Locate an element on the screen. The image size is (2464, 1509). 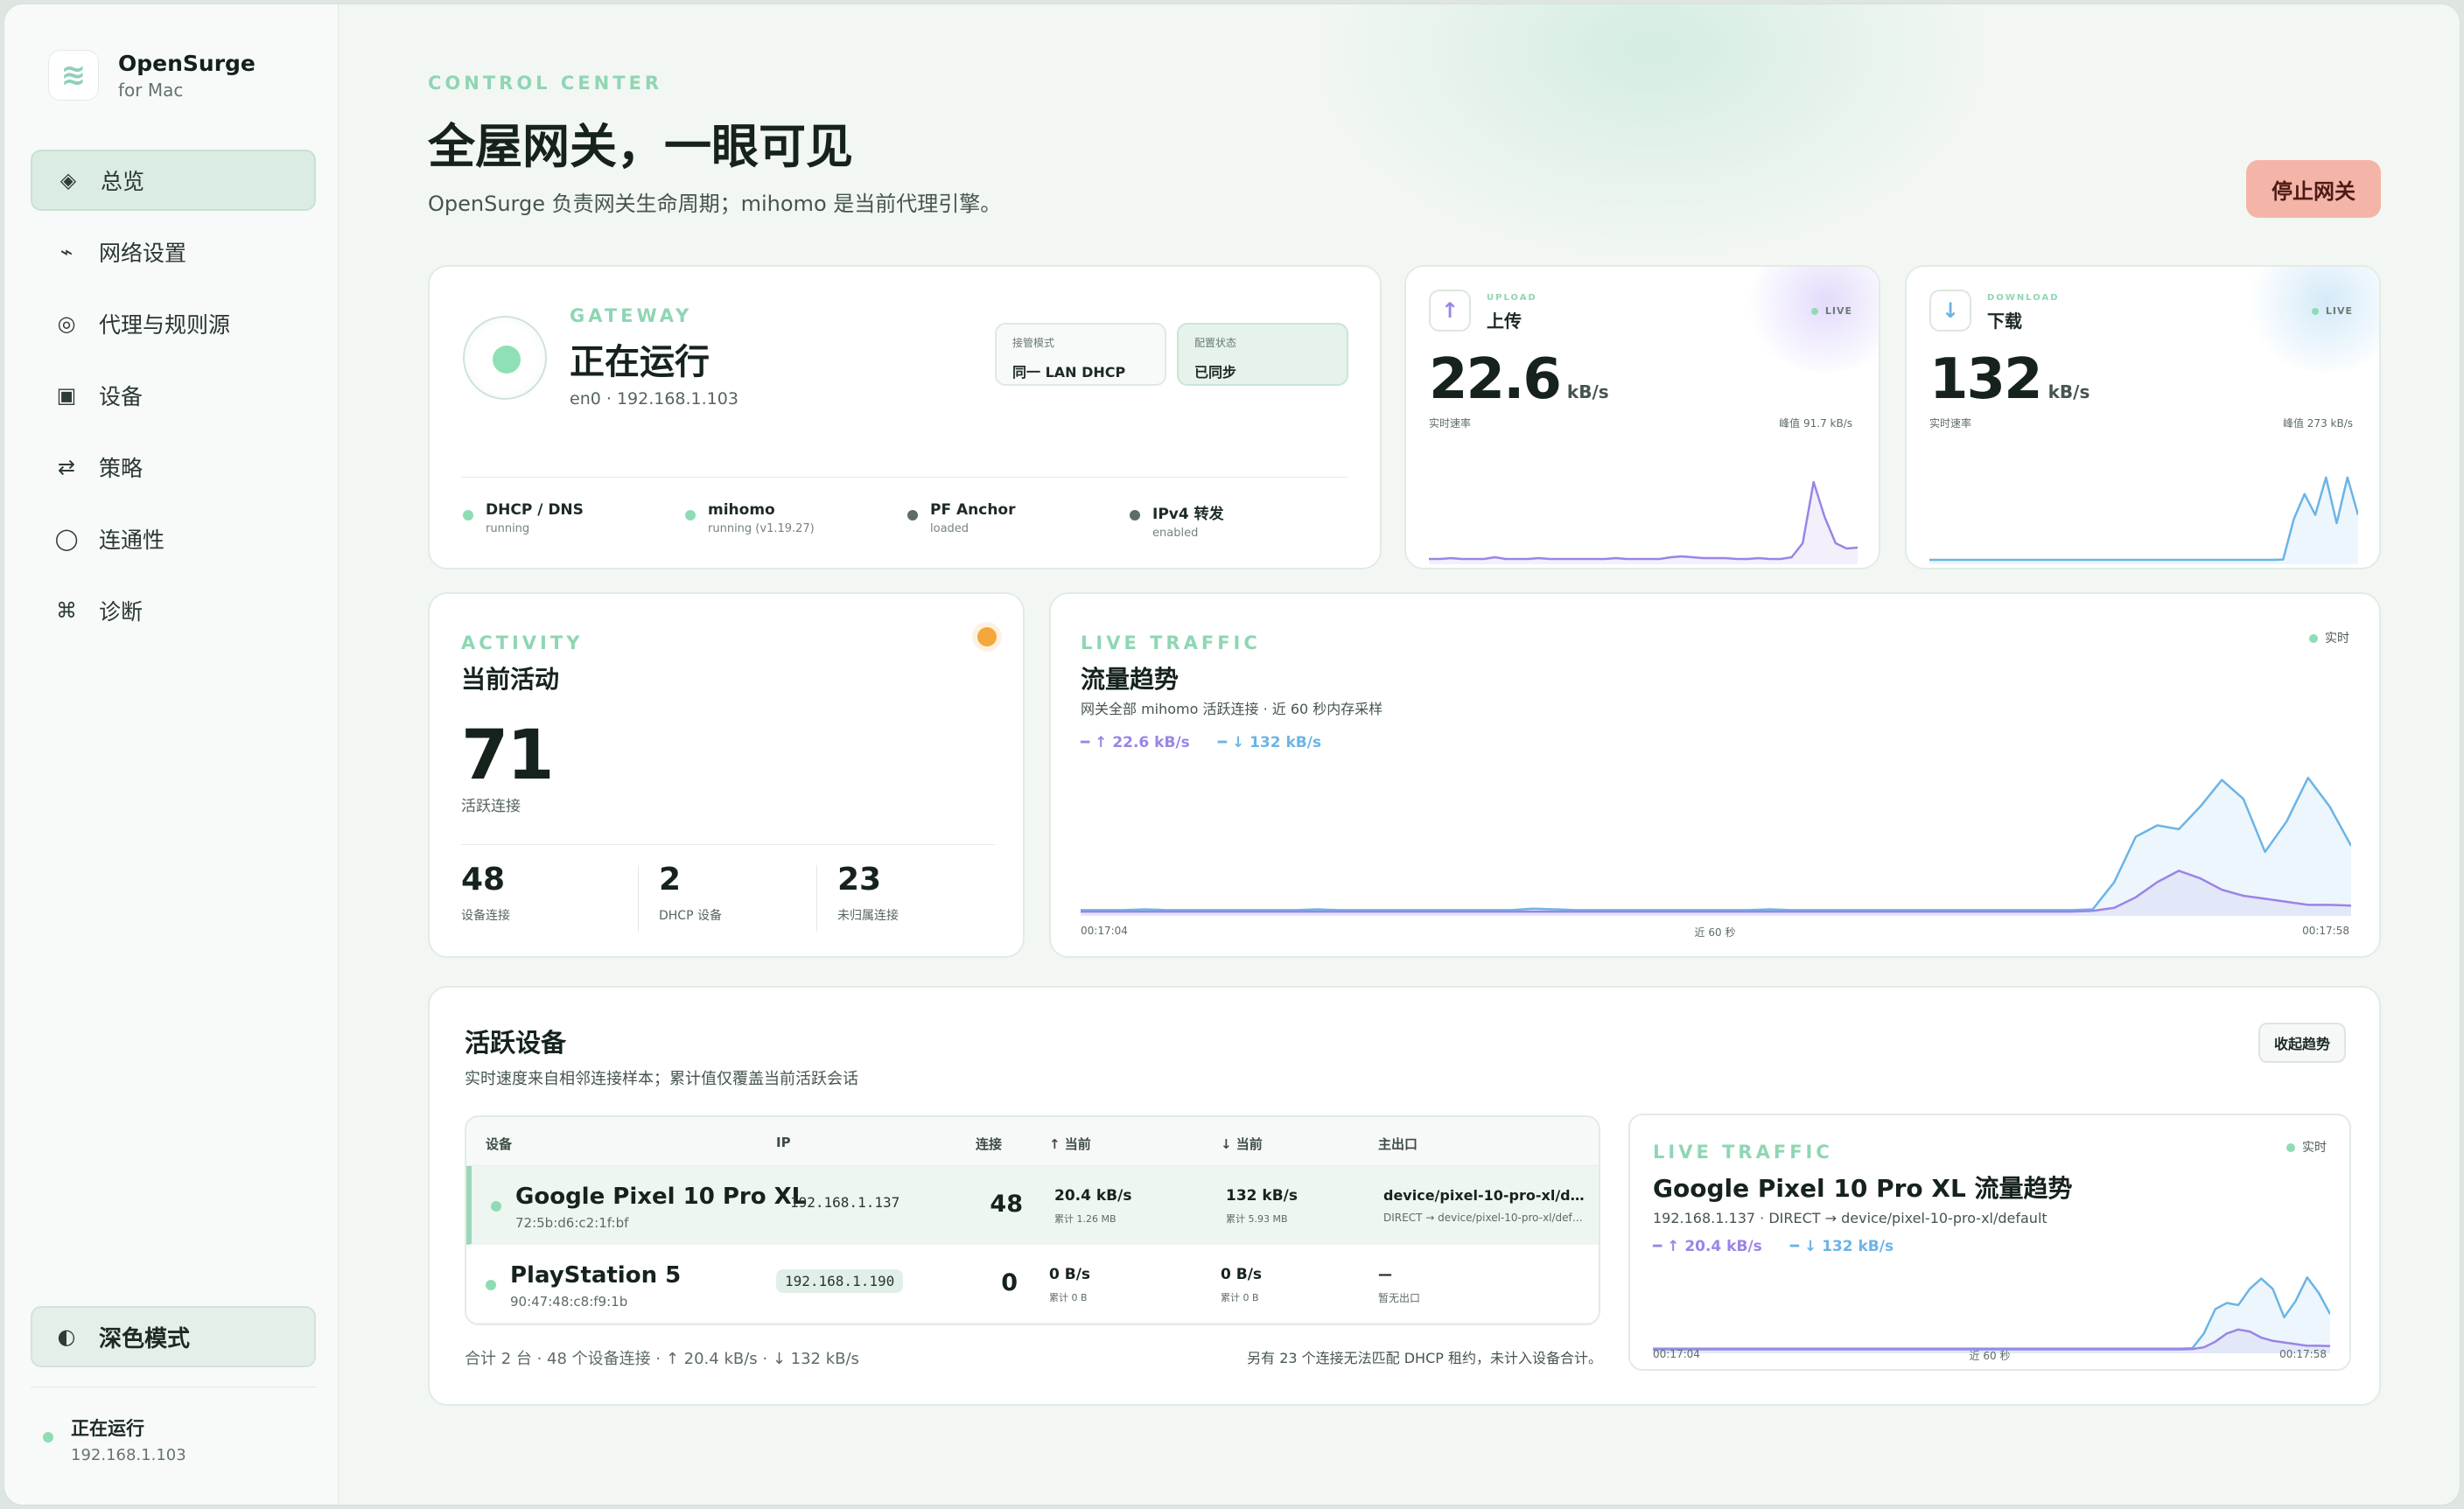
device-traffic-chart is located at coordinates (1991, 1314).